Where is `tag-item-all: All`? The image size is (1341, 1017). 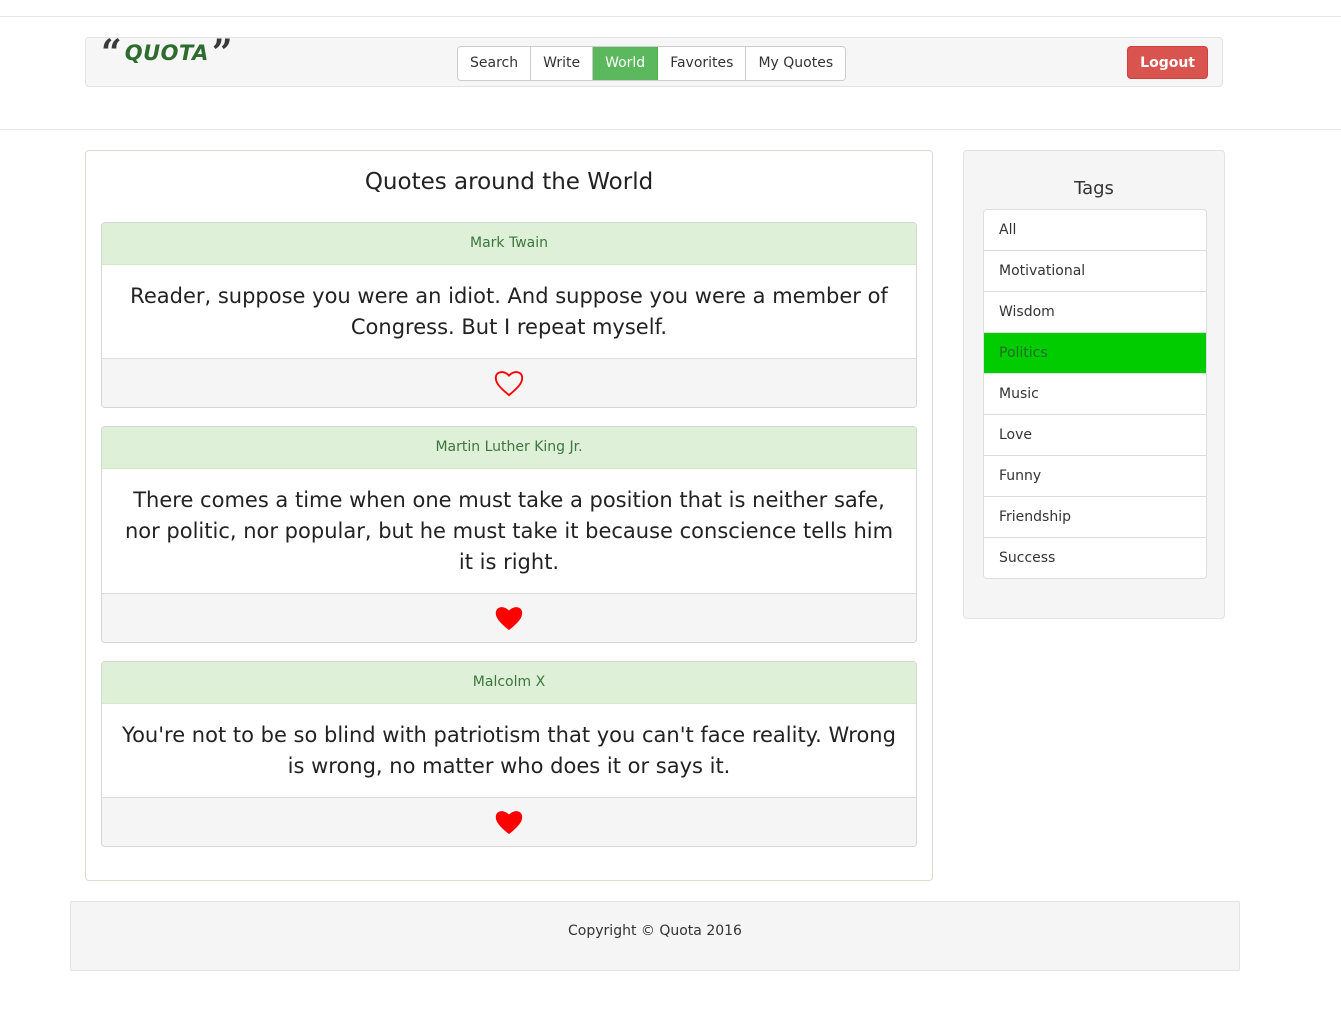
tag-item-all: All is located at coordinates (1095, 230).